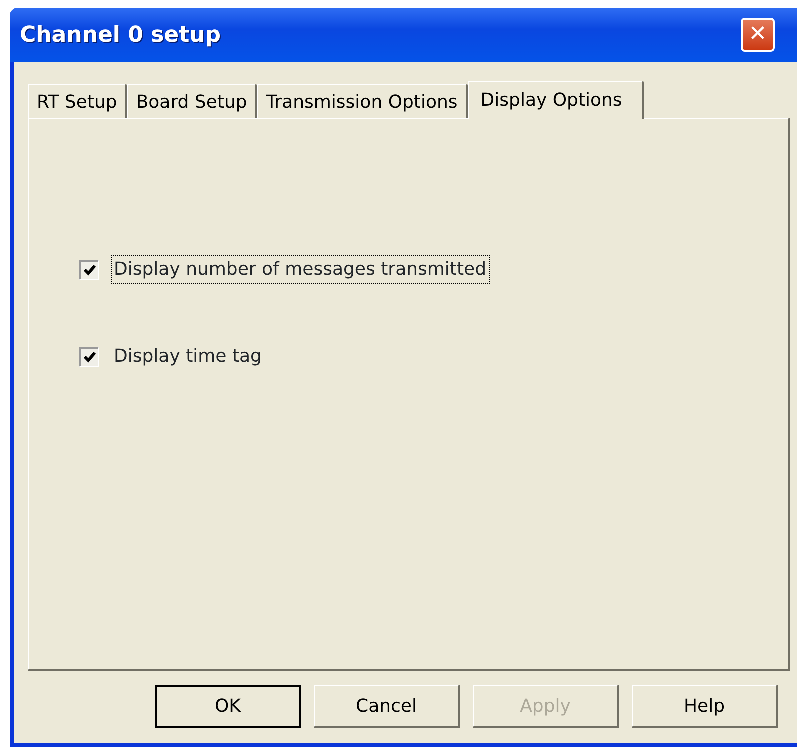  I want to click on dialog-button: Cancel, so click(387, 706).